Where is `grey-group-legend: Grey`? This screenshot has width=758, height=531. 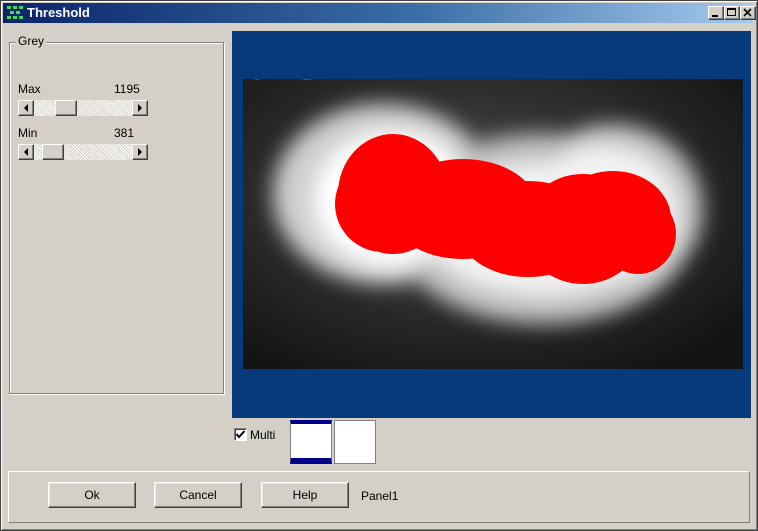 grey-group-legend: Grey is located at coordinates (31, 41).